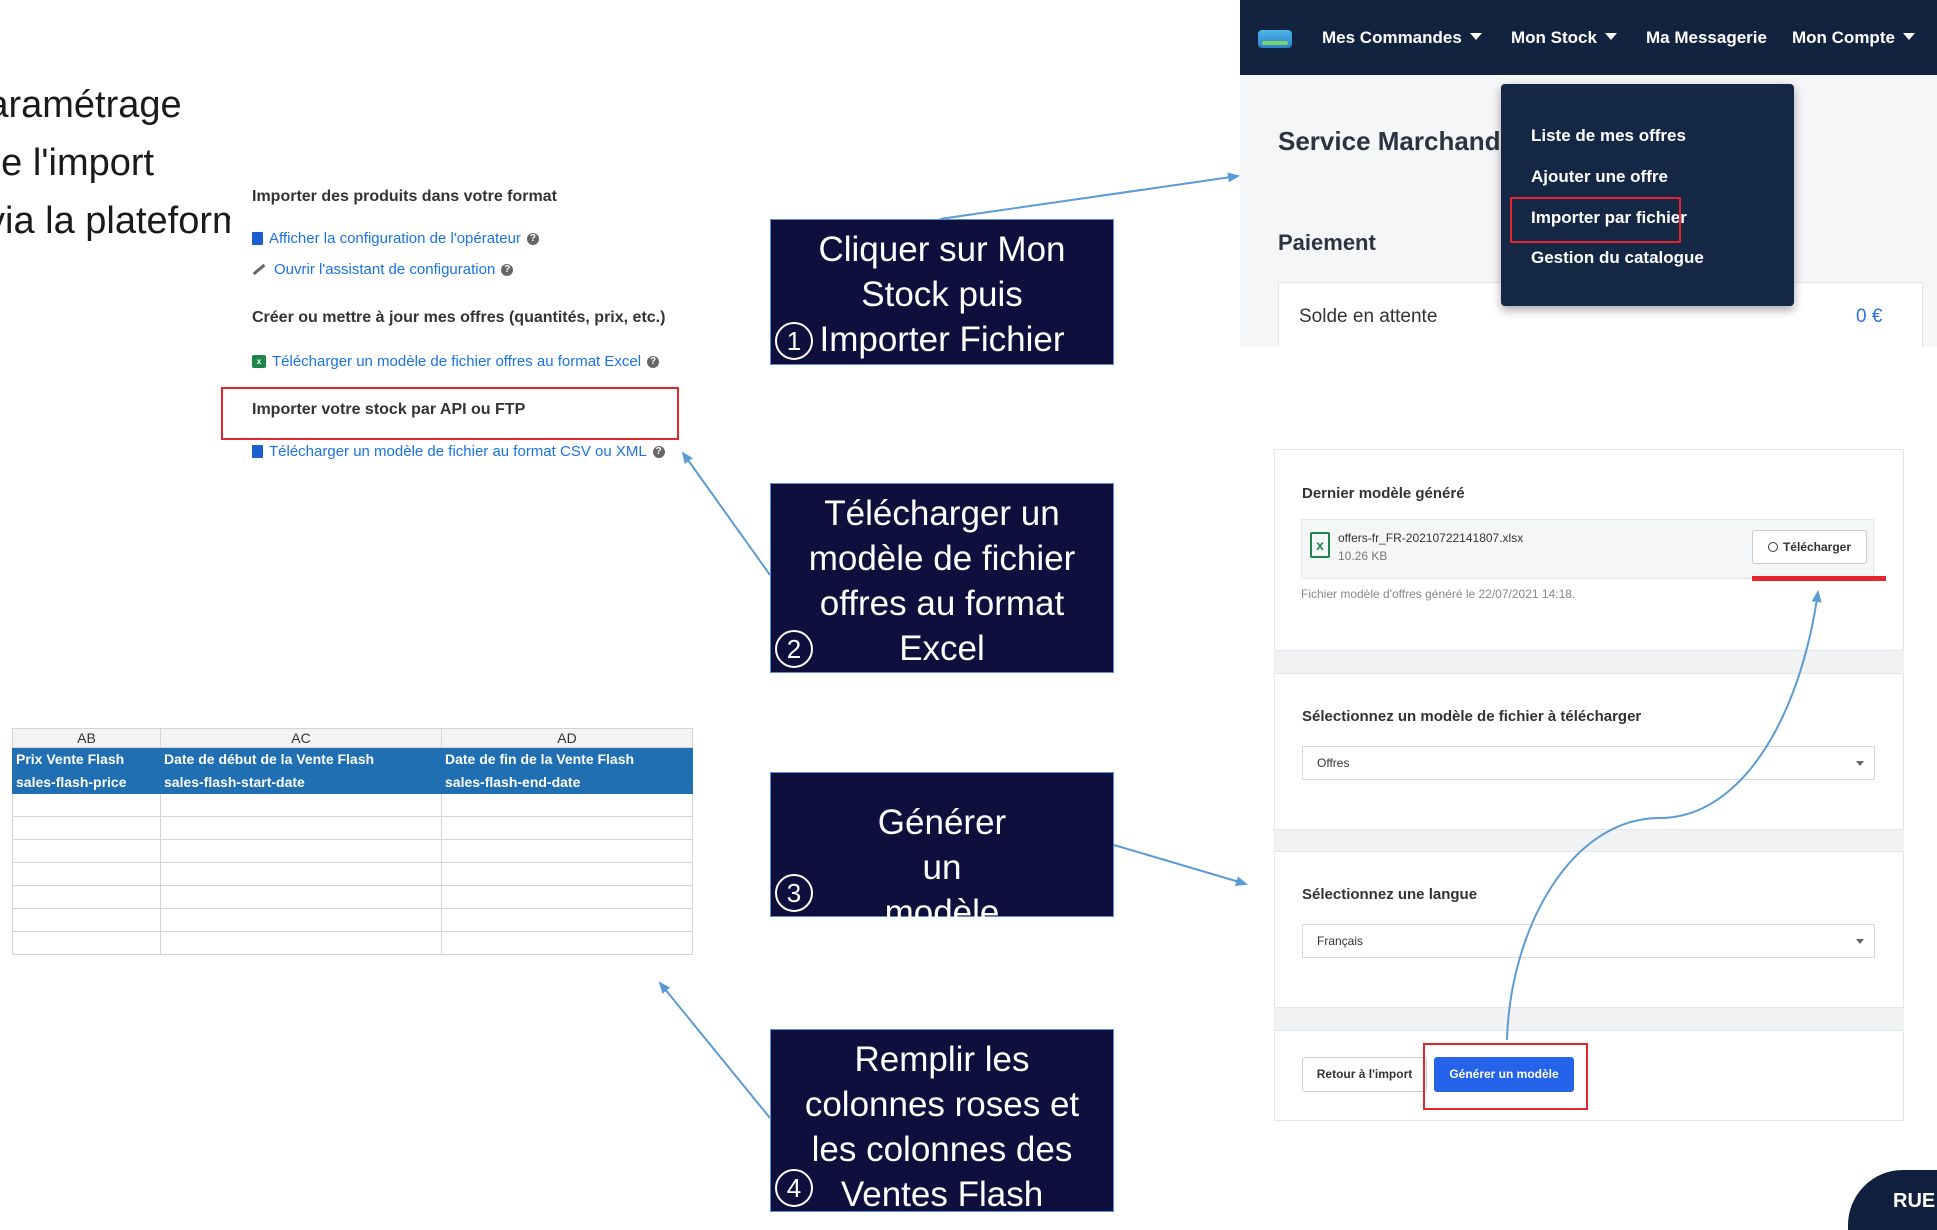 The height and width of the screenshot is (1230, 1937). Describe the element at coordinates (1664, 815) in the screenshot. I see `arrow-generate-to-download` at that location.